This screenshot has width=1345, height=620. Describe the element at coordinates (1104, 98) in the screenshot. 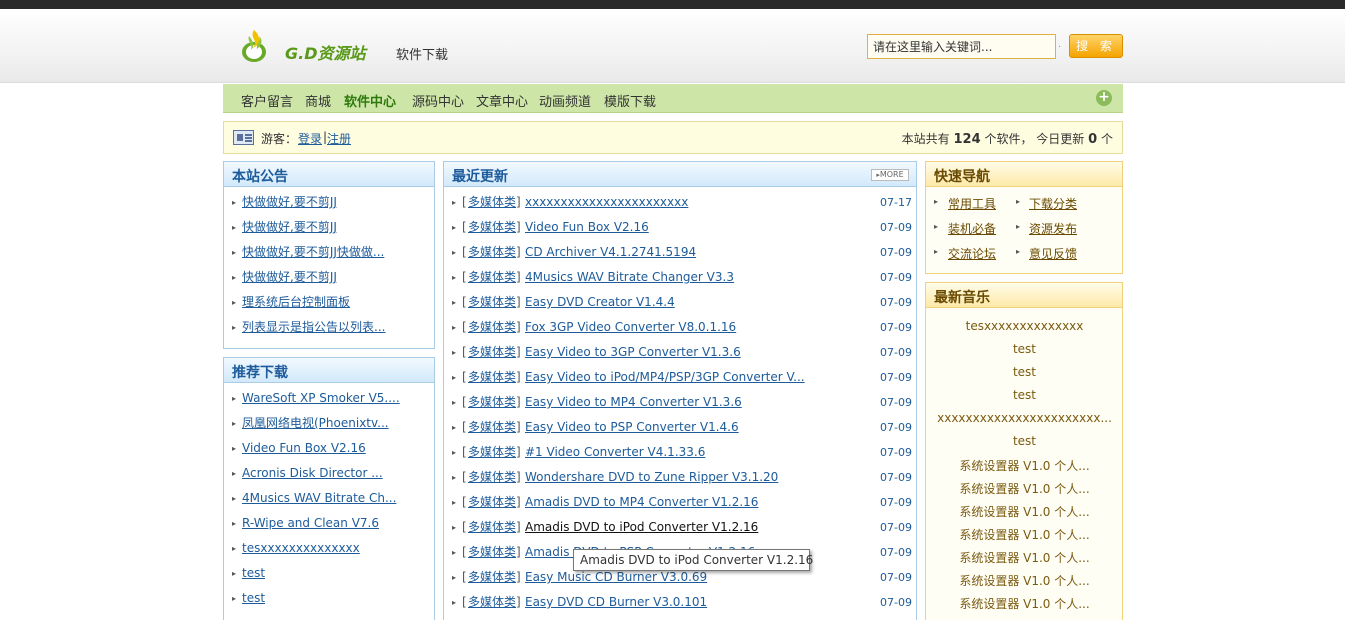

I see `plus-icon: +` at that location.